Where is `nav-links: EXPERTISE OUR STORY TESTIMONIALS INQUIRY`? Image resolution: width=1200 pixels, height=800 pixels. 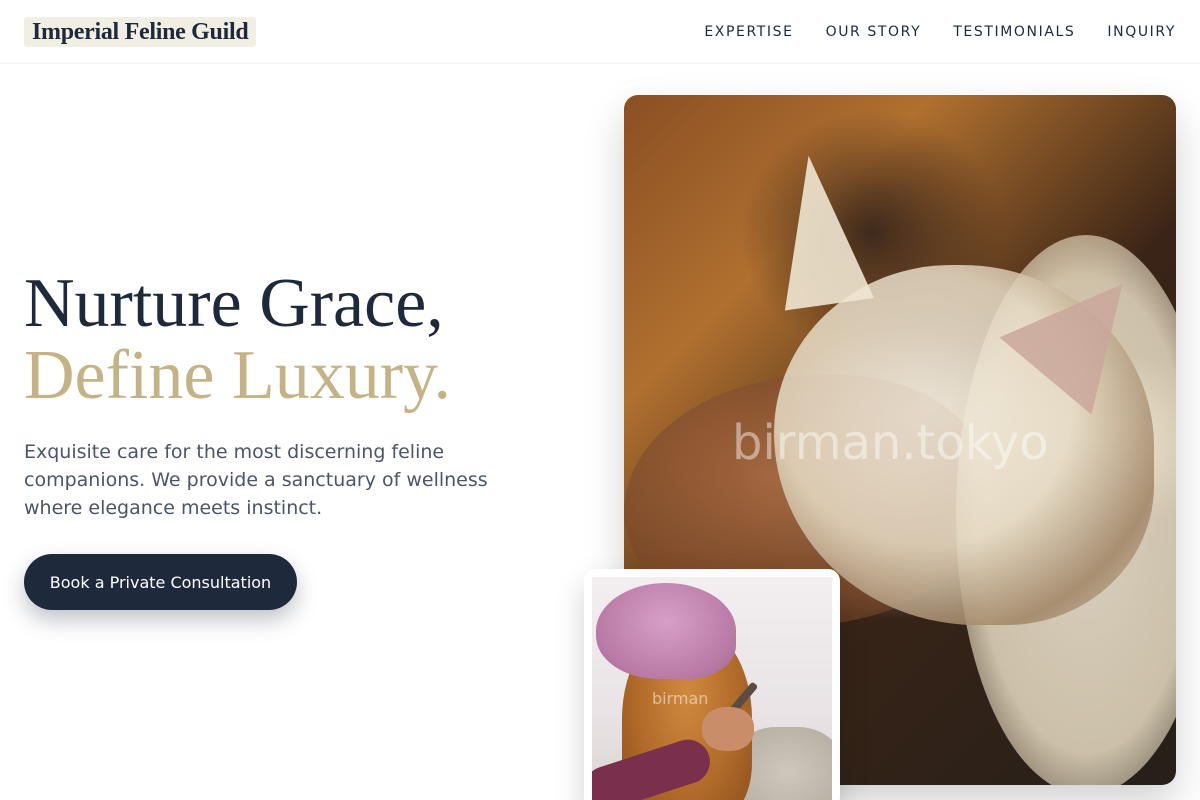
nav-links: EXPERTISE OUR STORY TESTIMONIALS INQUIRY is located at coordinates (940, 32).